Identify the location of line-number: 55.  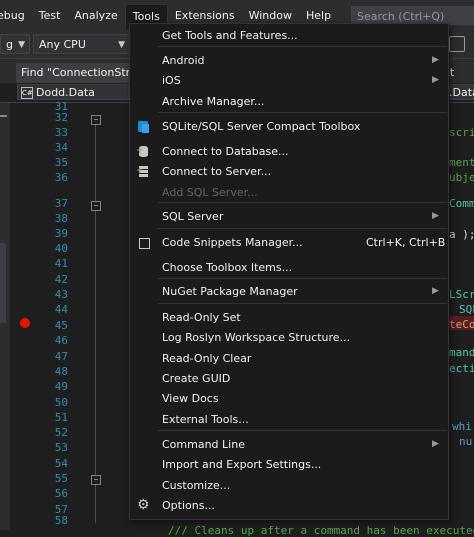
(61, 478).